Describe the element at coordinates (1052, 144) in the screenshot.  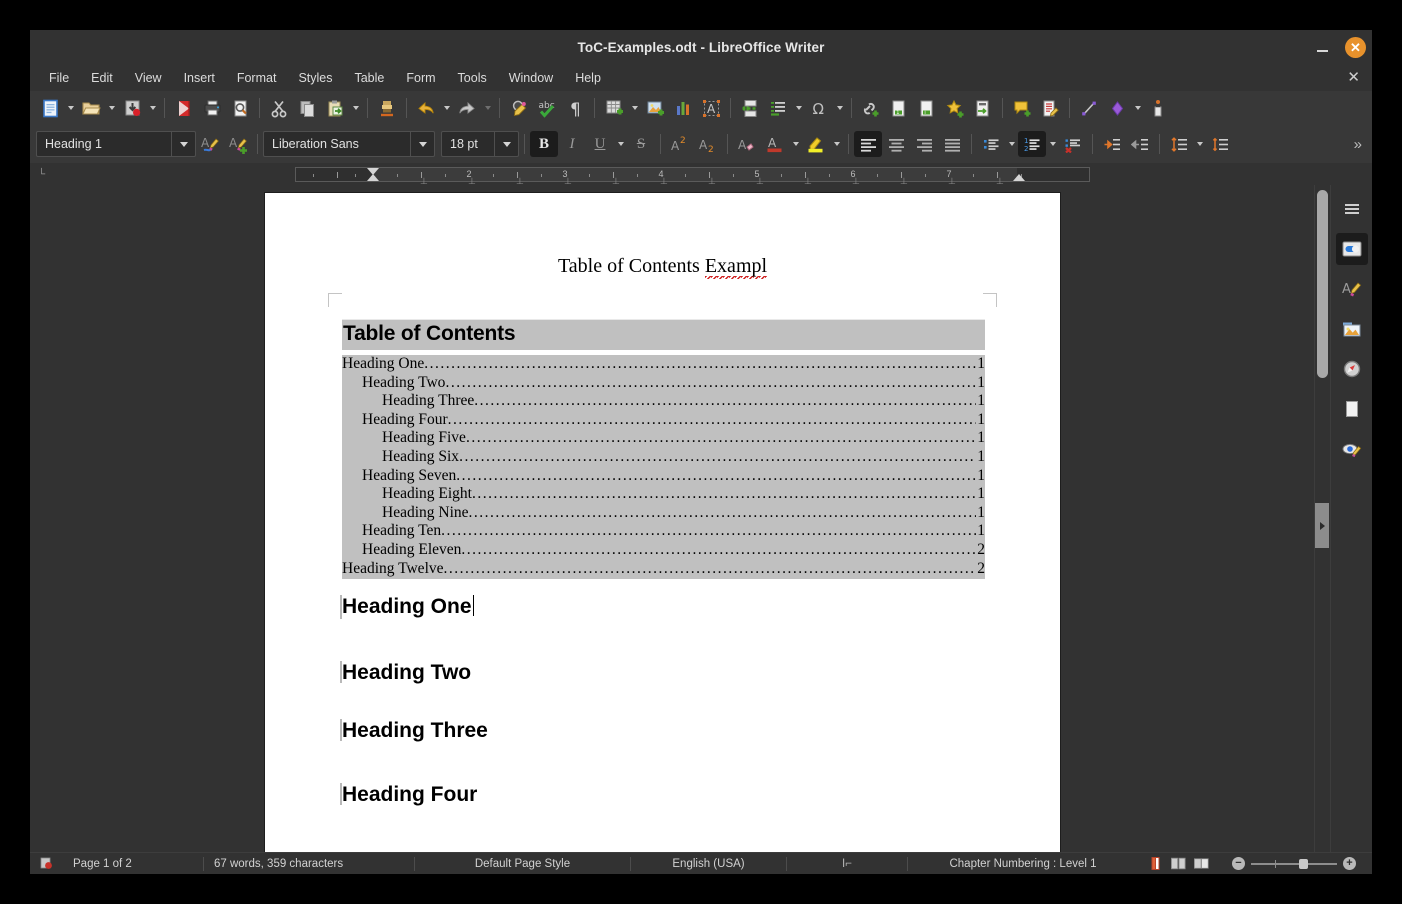
I see `ordered-list-dropdown-icon` at that location.